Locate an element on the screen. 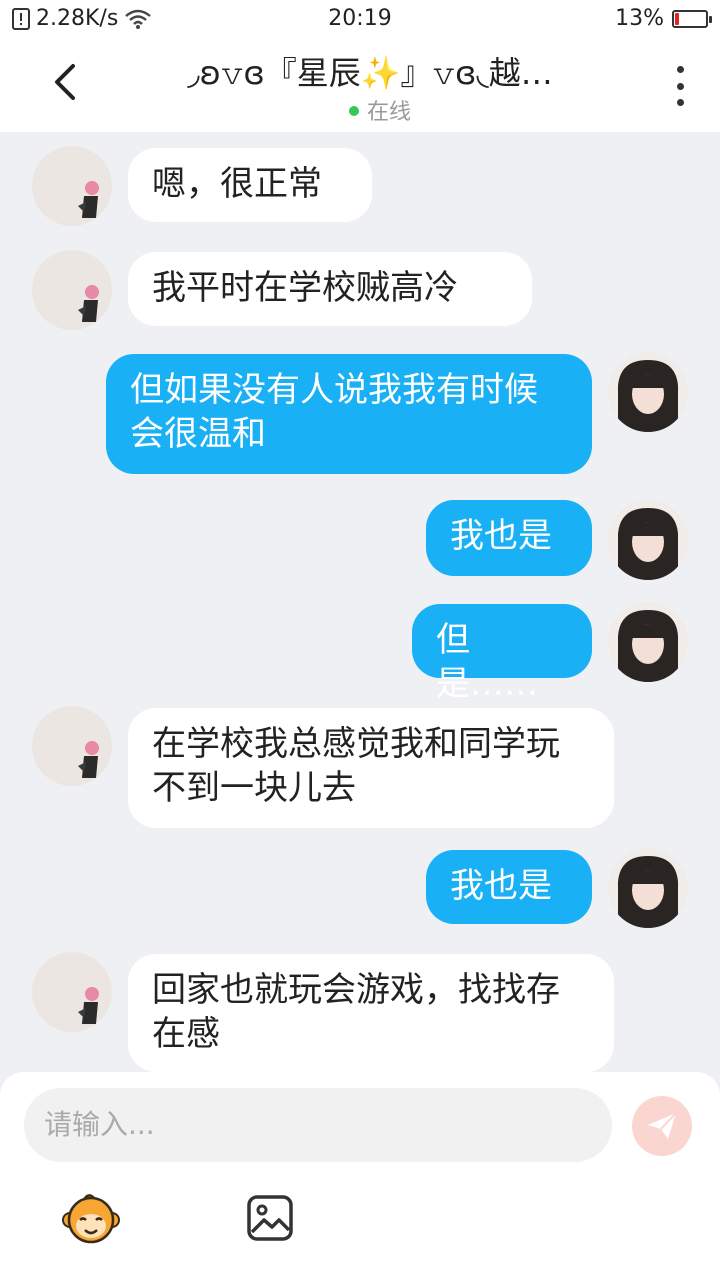 Image resolution: width=720 pixels, height=1280 pixels. paper-plane-icon is located at coordinates (662, 1125).